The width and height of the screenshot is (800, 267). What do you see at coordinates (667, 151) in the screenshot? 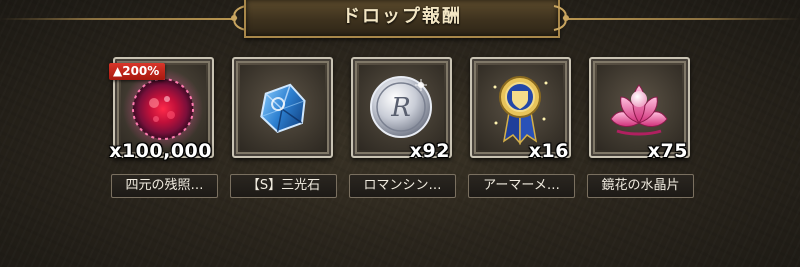
I see `reward-quantity: x75` at bounding box center [667, 151].